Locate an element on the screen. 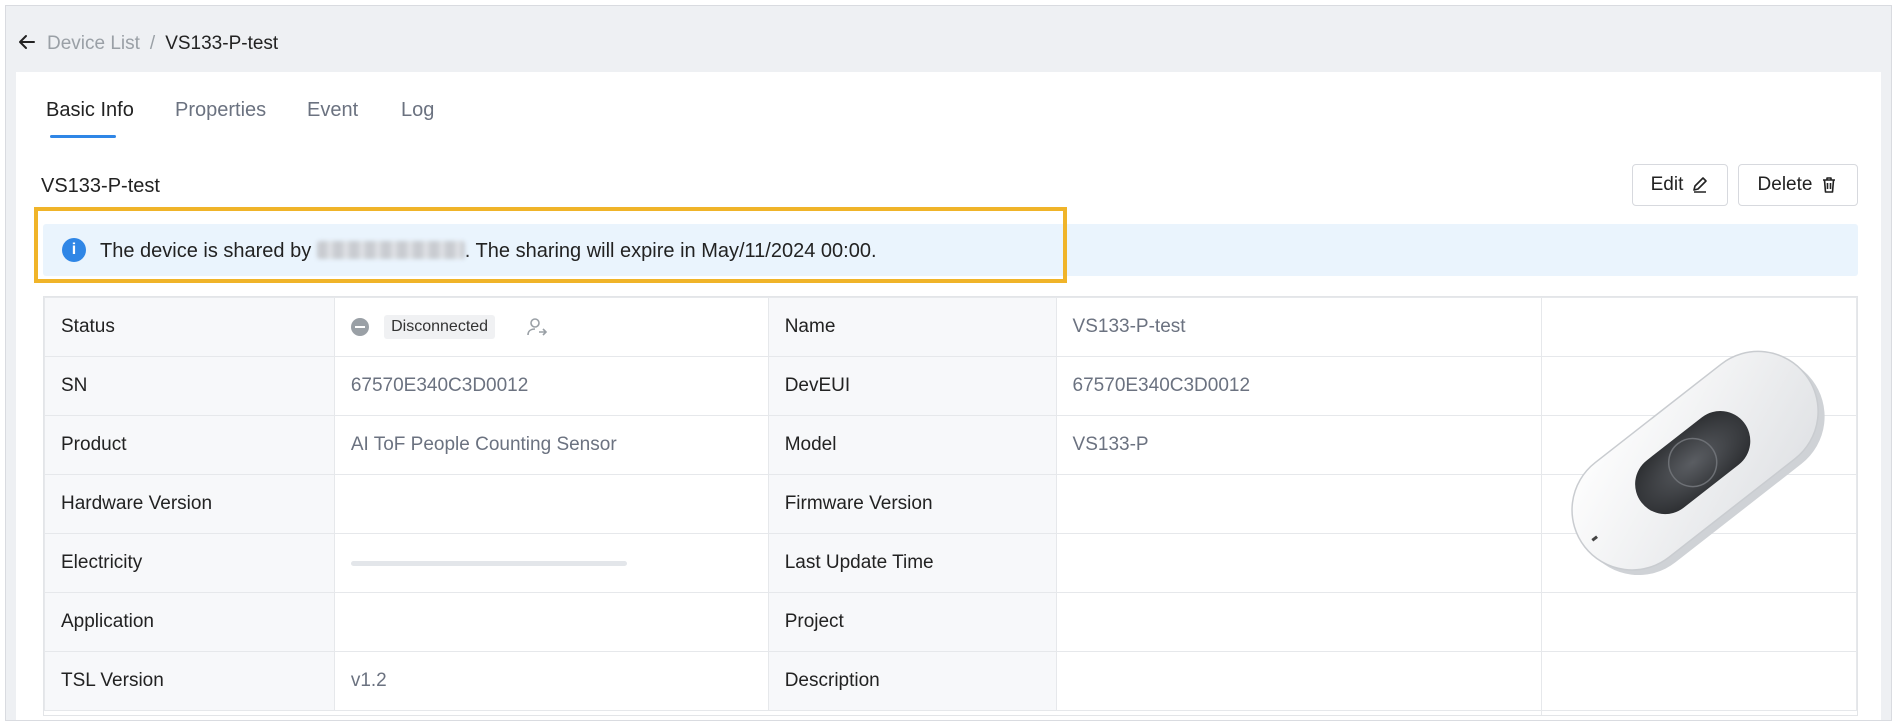  minus-circle-icon is located at coordinates (359, 327).